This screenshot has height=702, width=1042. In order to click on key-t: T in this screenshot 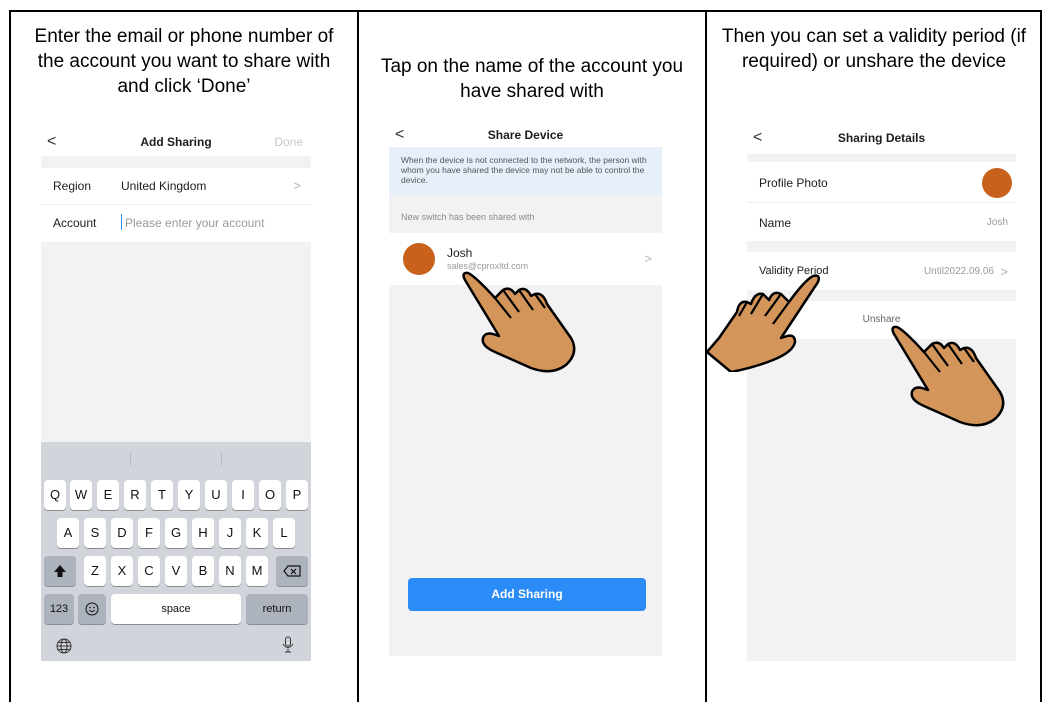, I will do `click(162, 495)`.